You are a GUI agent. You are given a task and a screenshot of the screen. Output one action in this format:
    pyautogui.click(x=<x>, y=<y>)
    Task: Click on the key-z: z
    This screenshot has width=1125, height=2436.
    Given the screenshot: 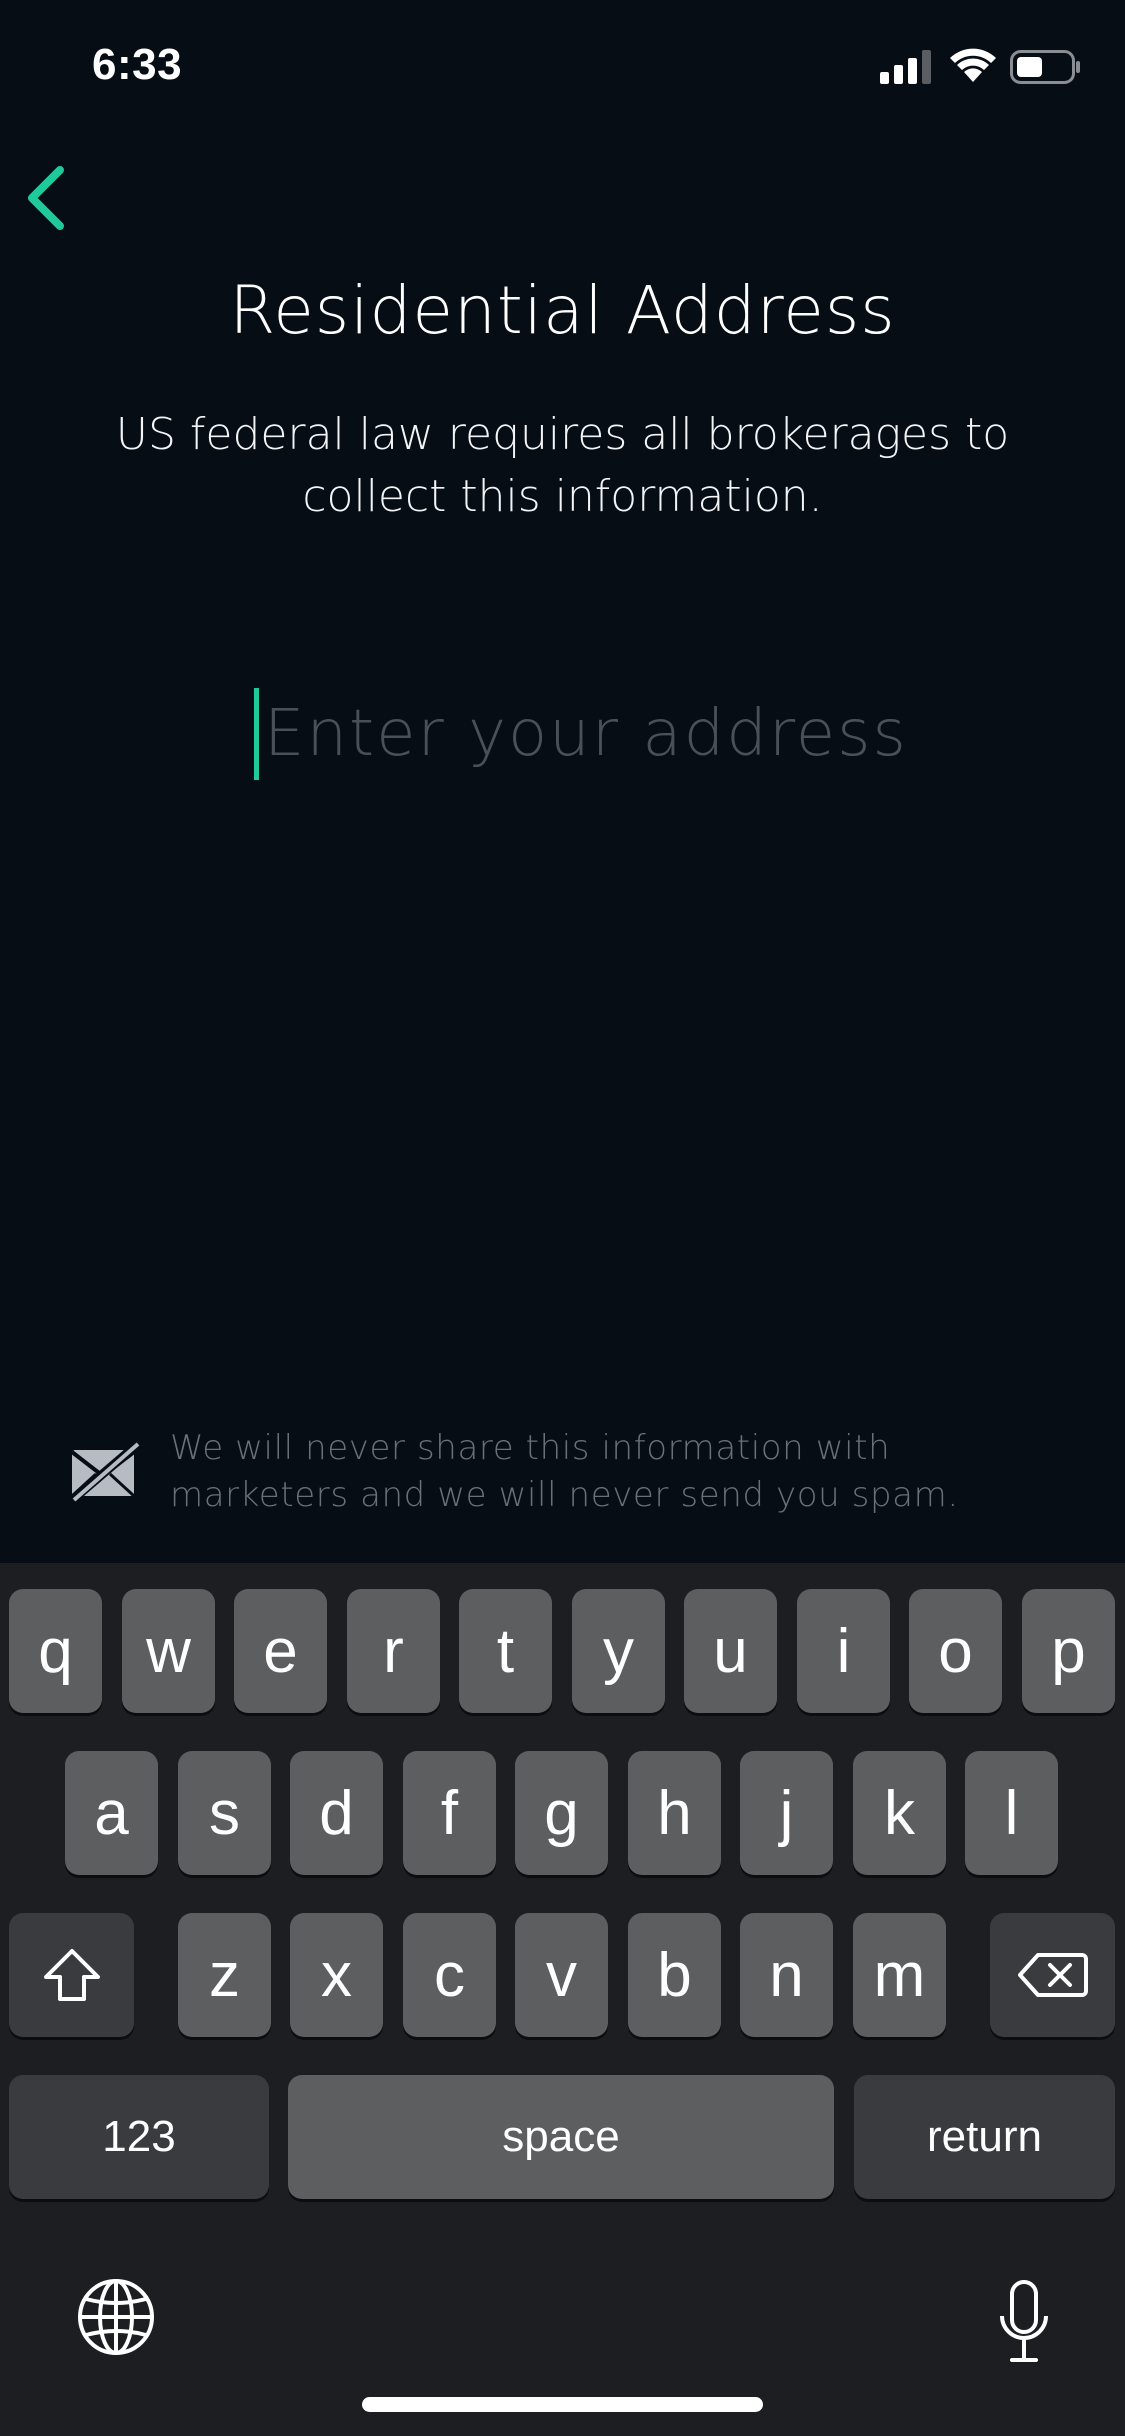 What is the action you would take?
    pyautogui.click(x=224, y=1975)
    